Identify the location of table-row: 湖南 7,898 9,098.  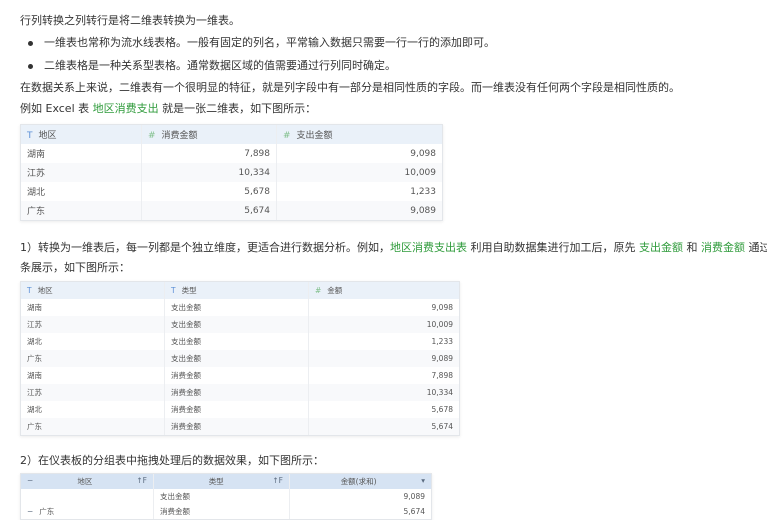
(231, 153).